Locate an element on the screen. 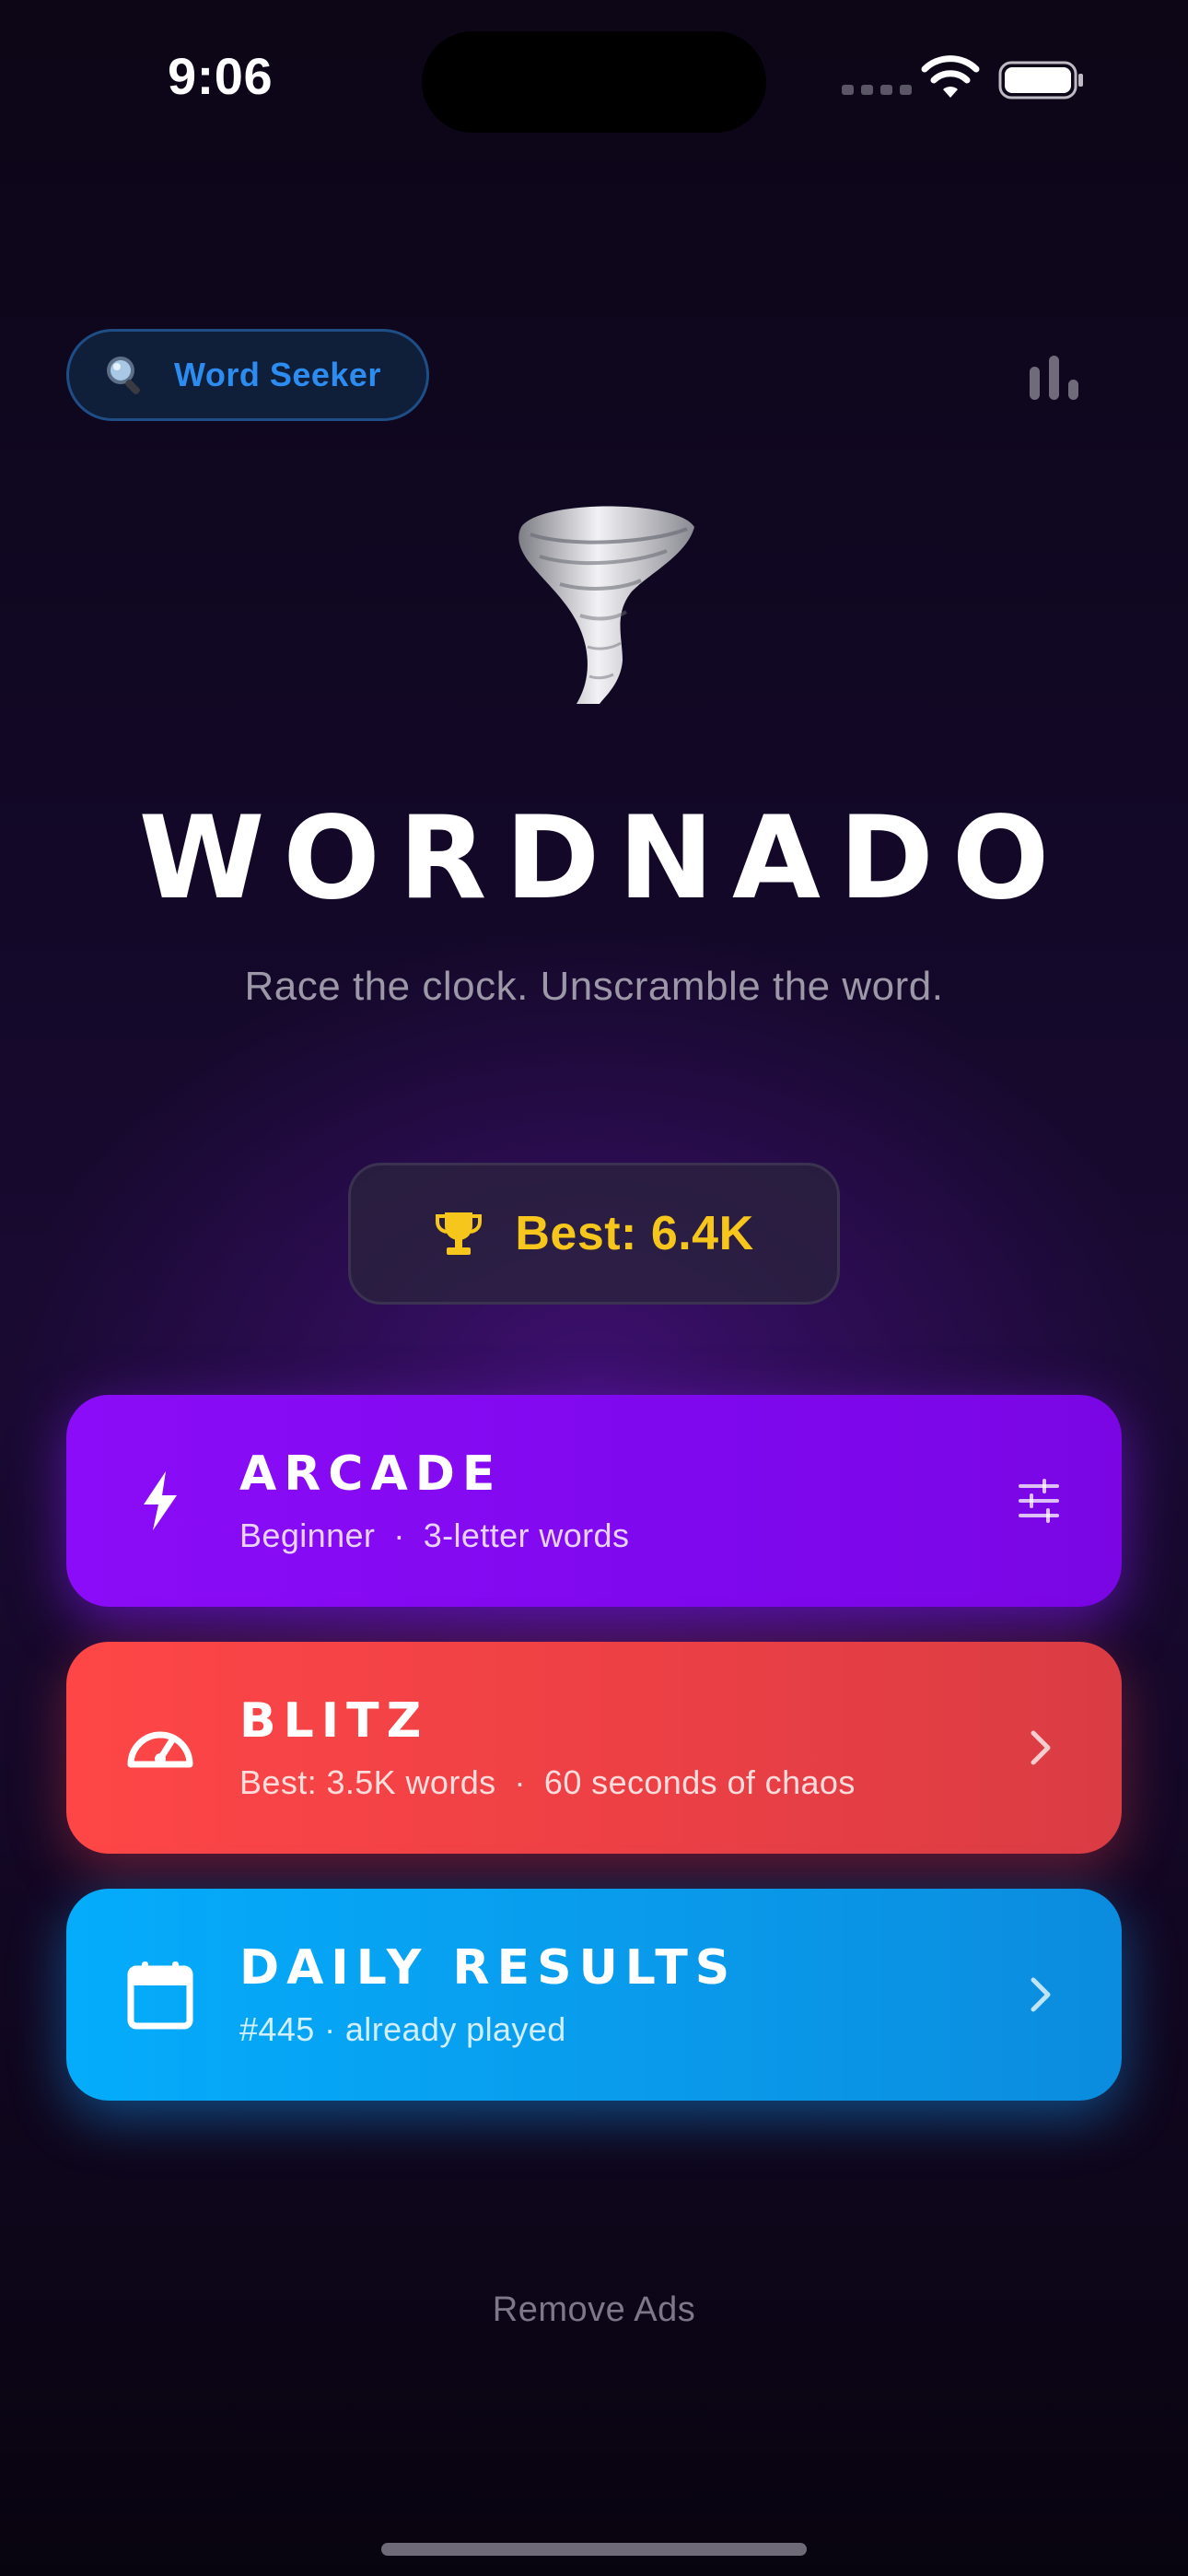  home-indicator is located at coordinates (594, 2549).